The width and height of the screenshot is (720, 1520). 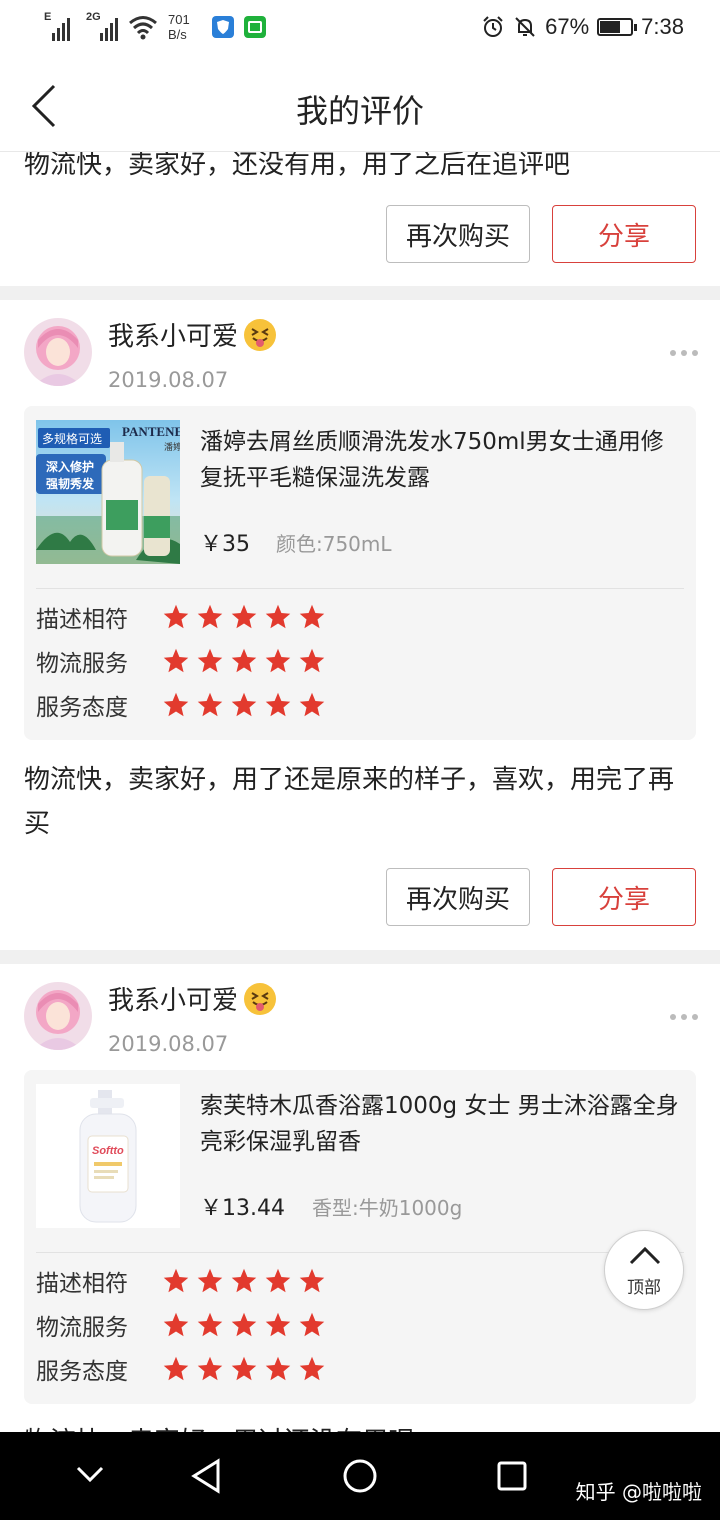 What do you see at coordinates (70, 466) in the screenshot?
I see `product-tagline-1: 深入修护` at bounding box center [70, 466].